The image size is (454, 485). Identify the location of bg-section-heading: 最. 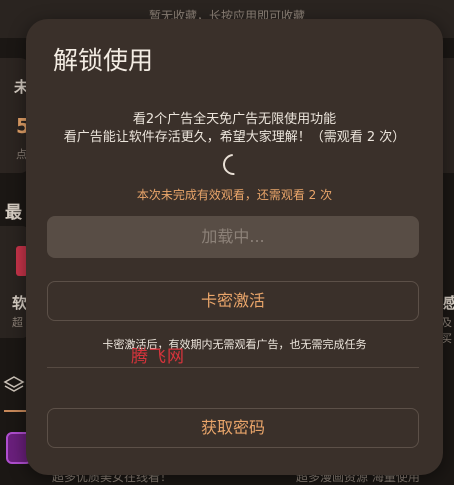
(13, 213).